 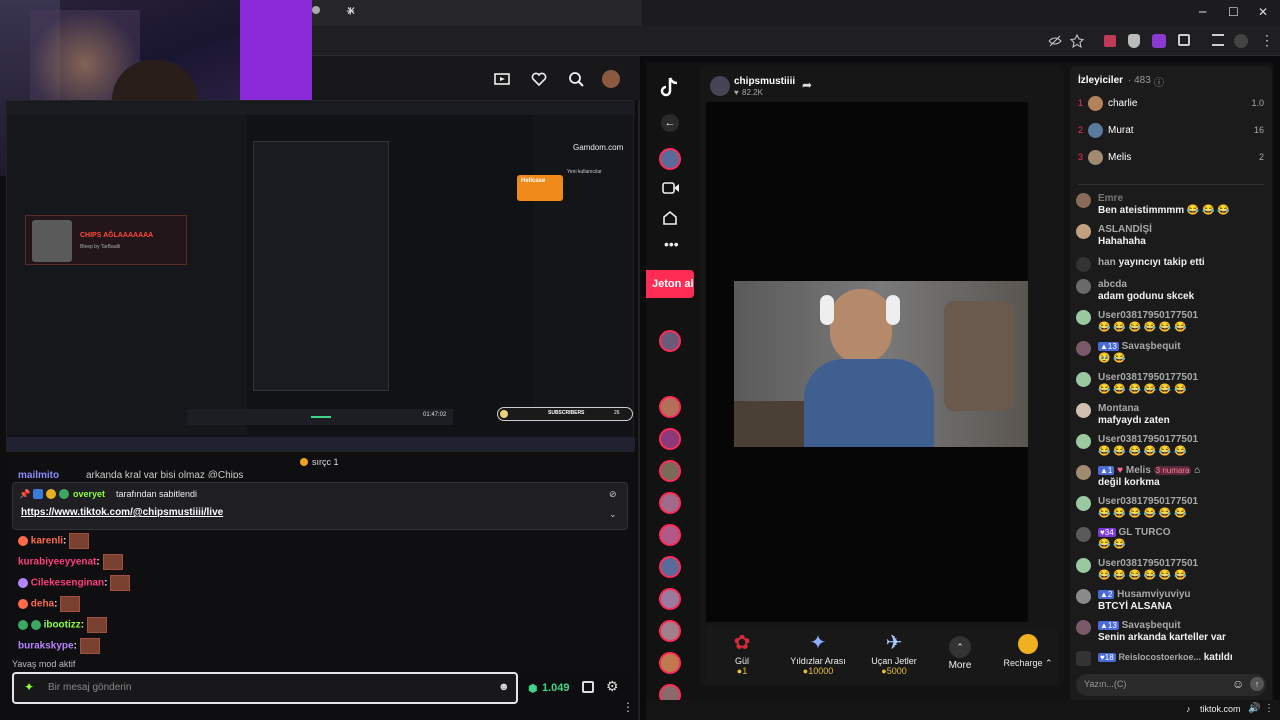 I want to click on back-arrow-icon: ←, so click(x=670, y=123).